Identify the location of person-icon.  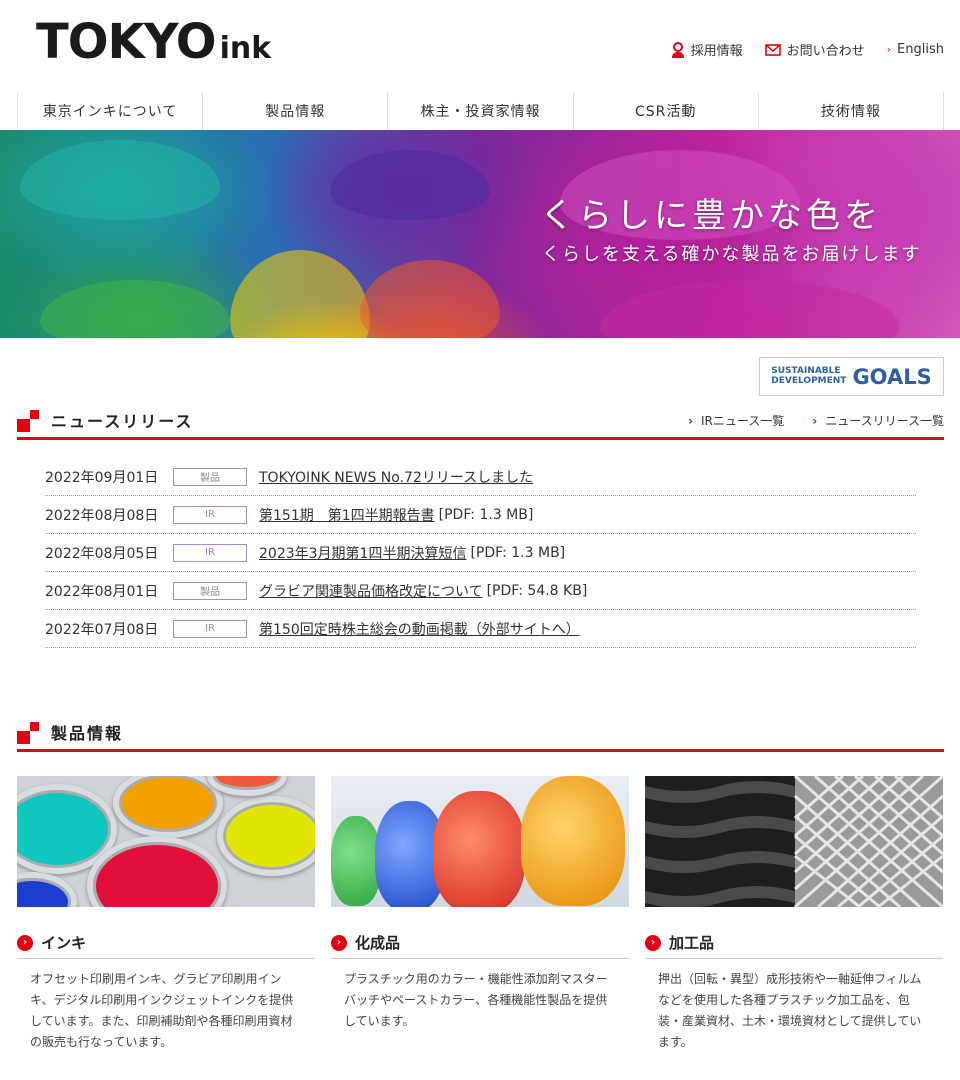
(678, 49).